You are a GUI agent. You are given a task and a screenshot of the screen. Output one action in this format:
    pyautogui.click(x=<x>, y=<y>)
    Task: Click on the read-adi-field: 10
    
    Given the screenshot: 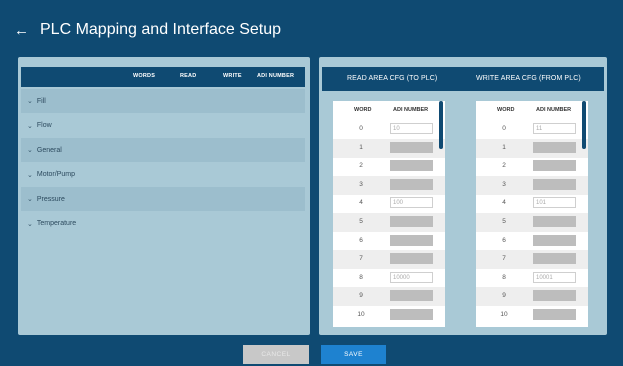 What is the action you would take?
    pyautogui.click(x=411, y=128)
    